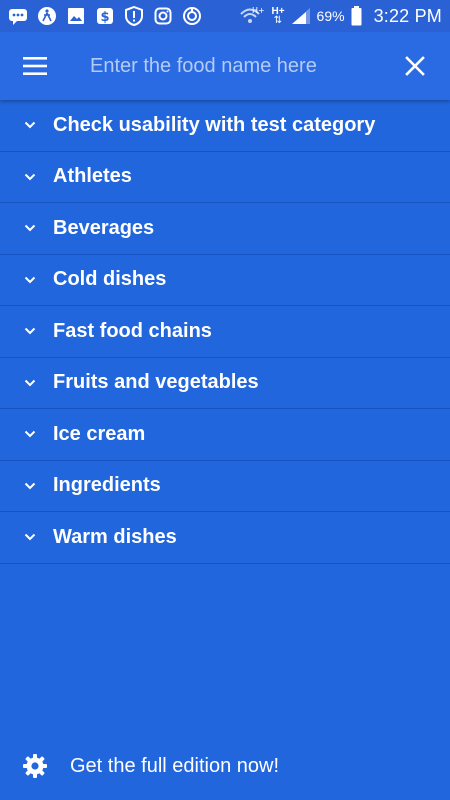 The height and width of the screenshot is (800, 450). I want to click on gear-icon, so click(35, 766).